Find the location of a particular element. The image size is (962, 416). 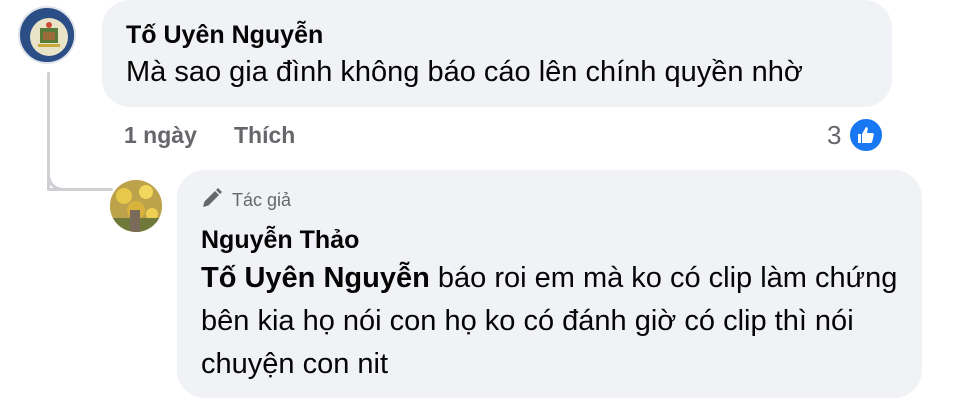

flowers-avatar-image is located at coordinates (136, 206).